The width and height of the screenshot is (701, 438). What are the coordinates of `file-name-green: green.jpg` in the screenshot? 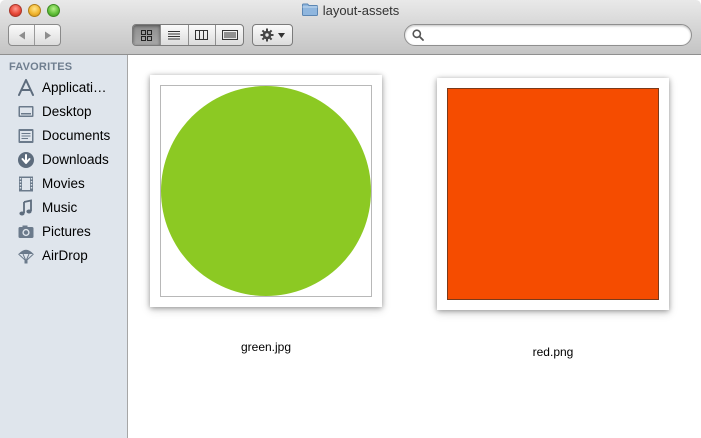 It's located at (266, 347).